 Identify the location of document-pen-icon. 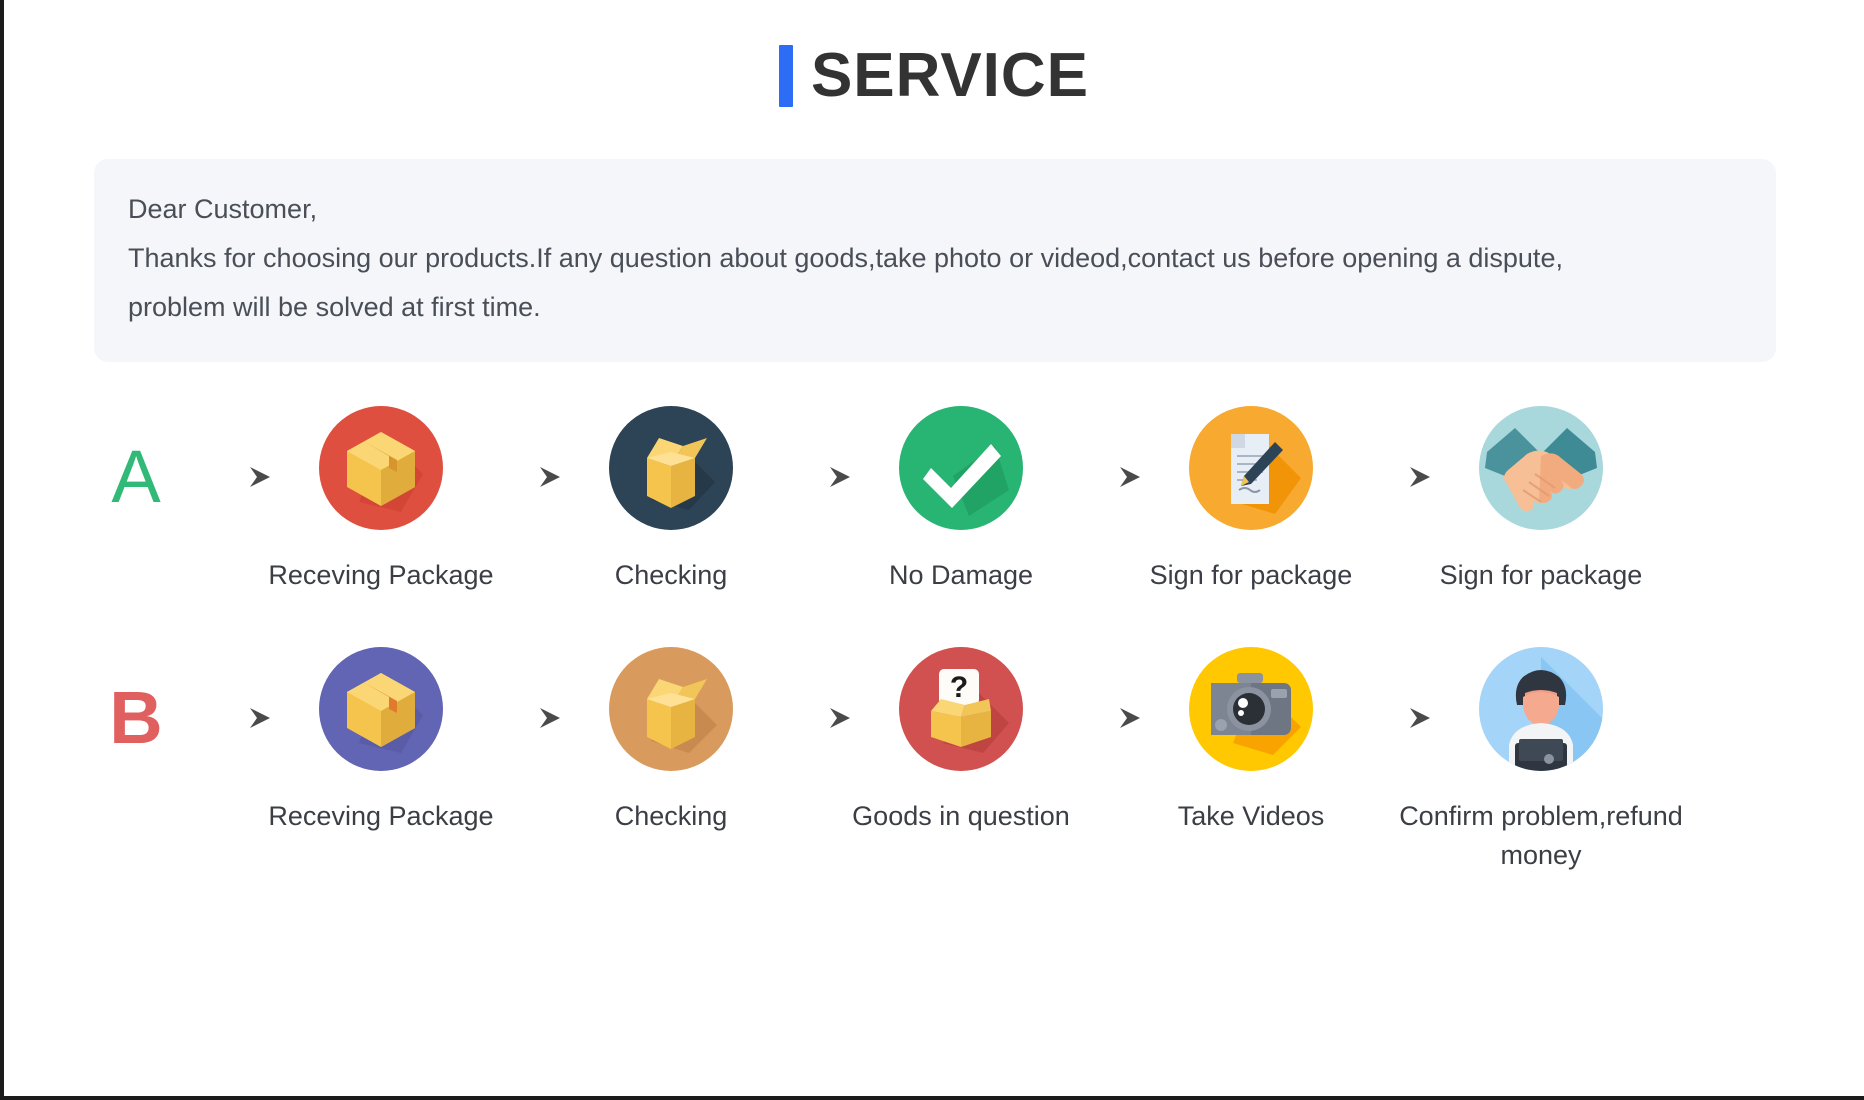
(1251, 468).